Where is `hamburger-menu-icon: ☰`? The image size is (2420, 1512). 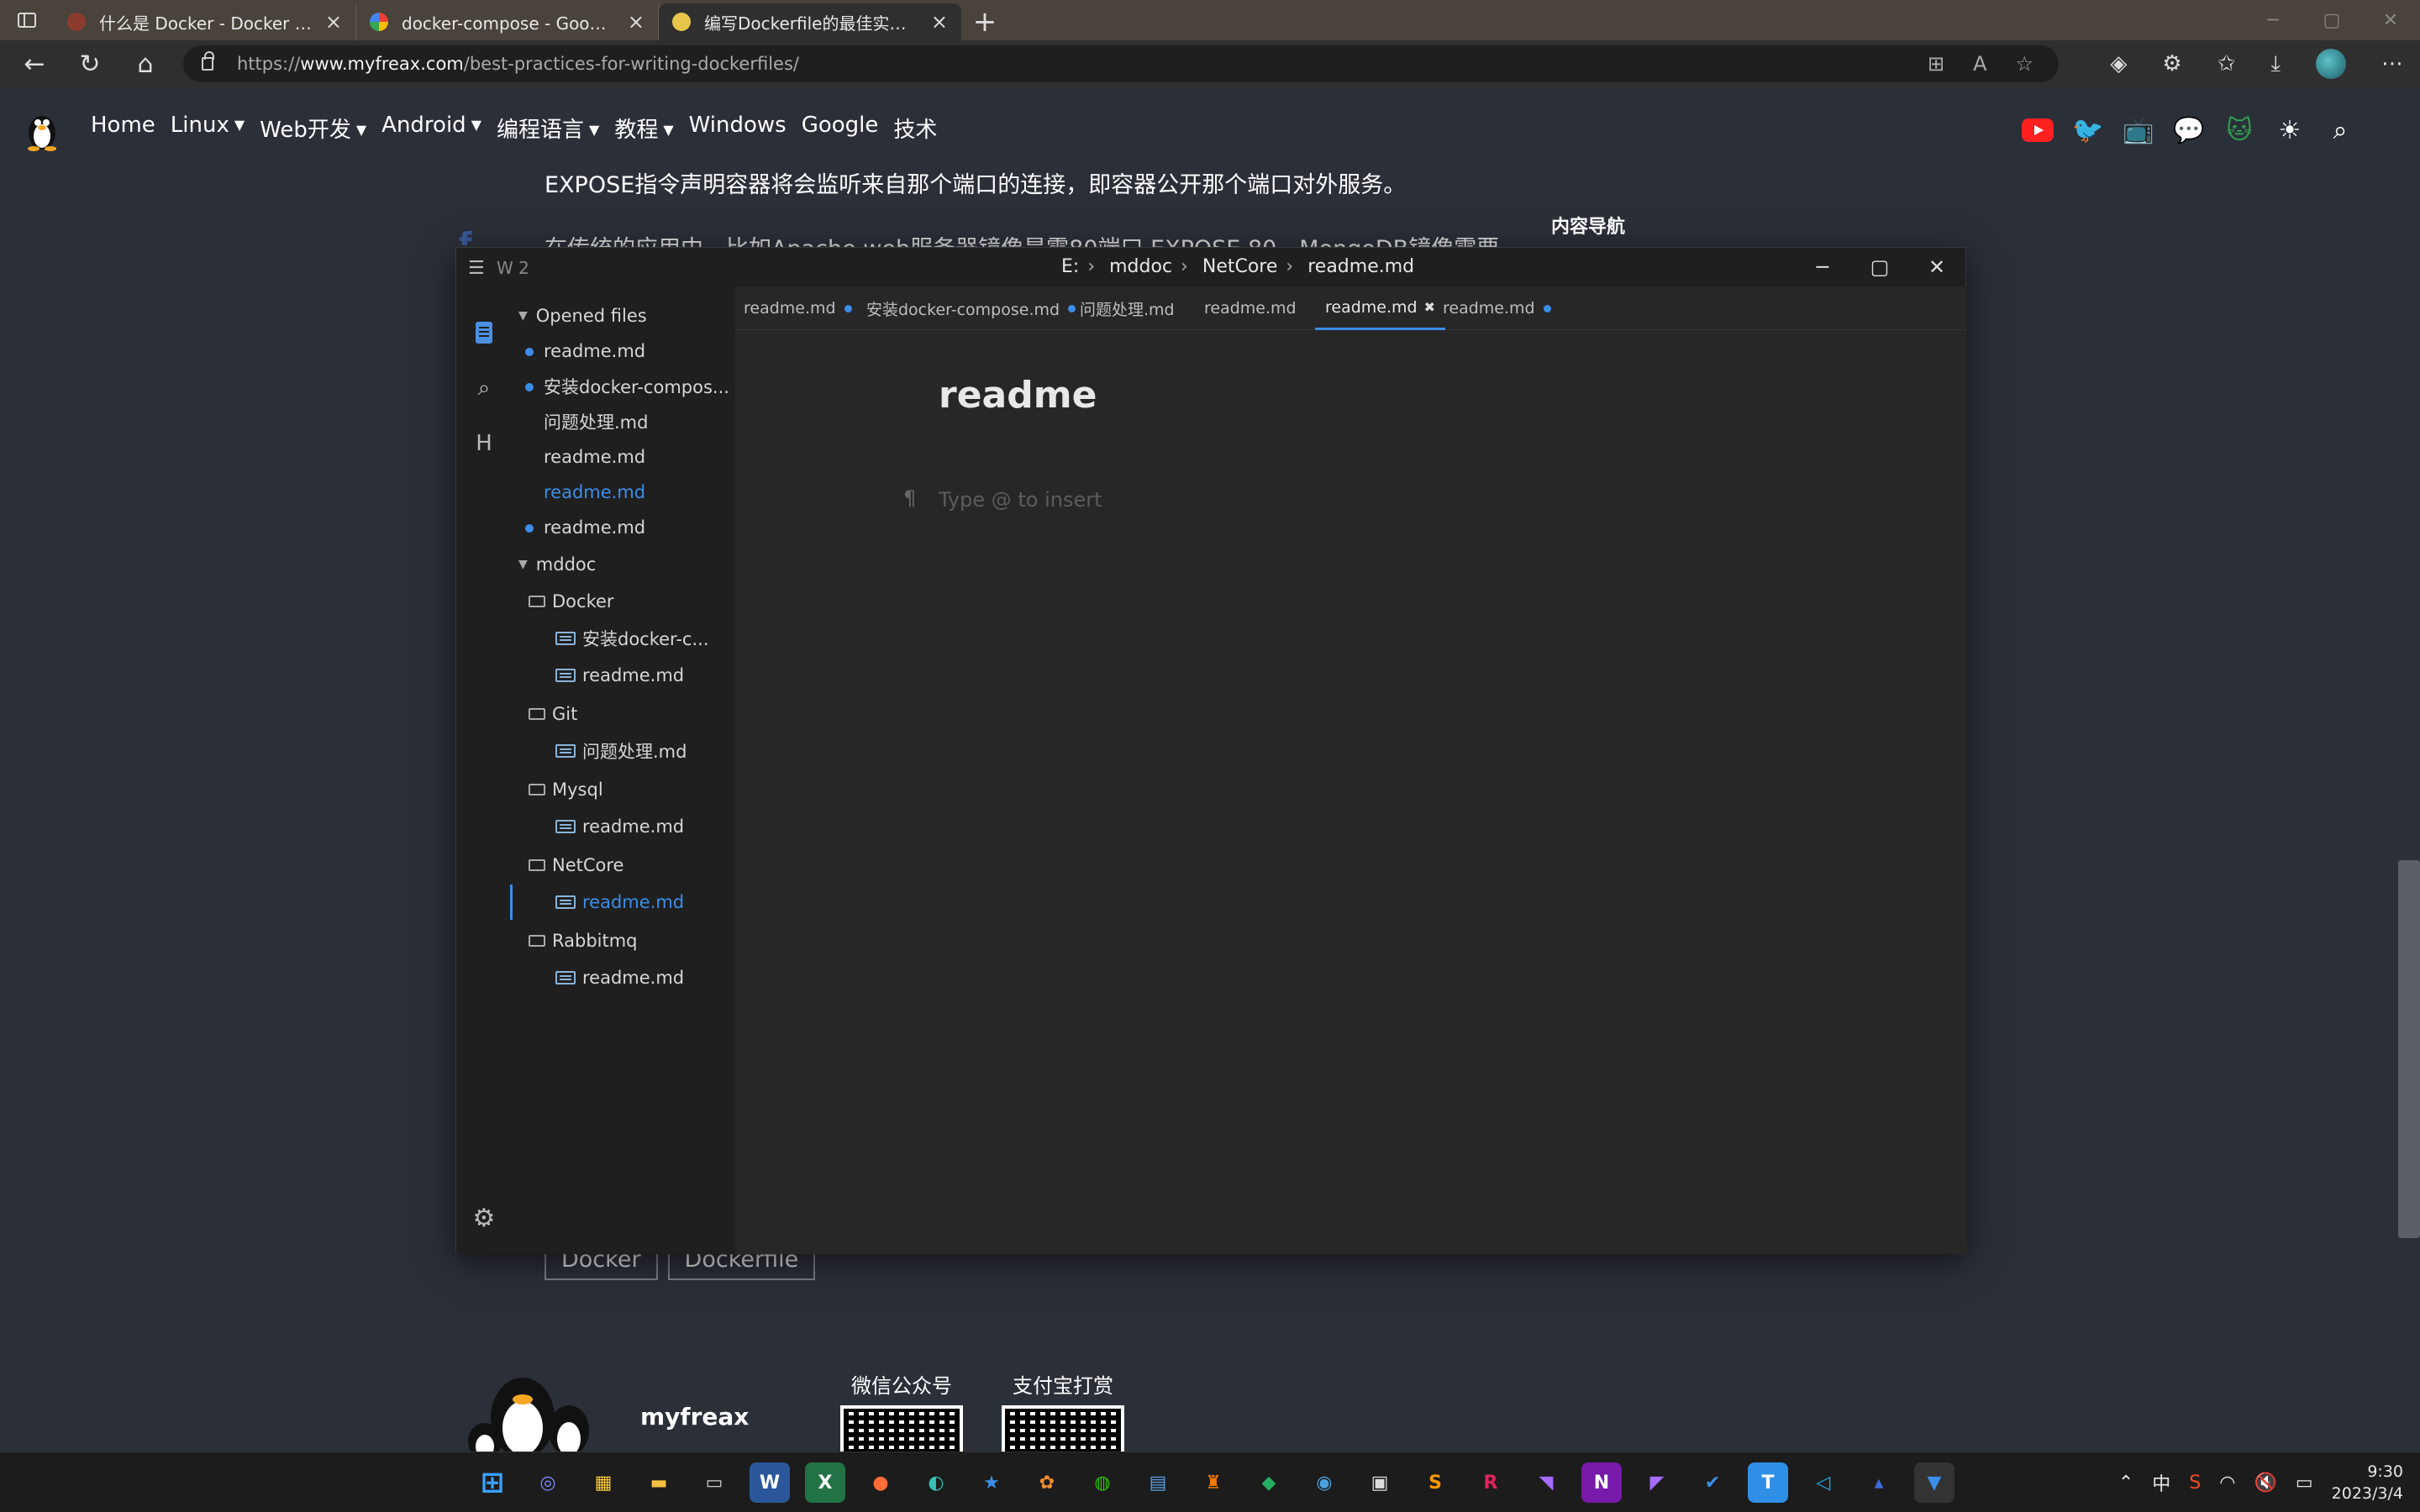
hamburger-menu-icon: ☰ is located at coordinates (477, 268).